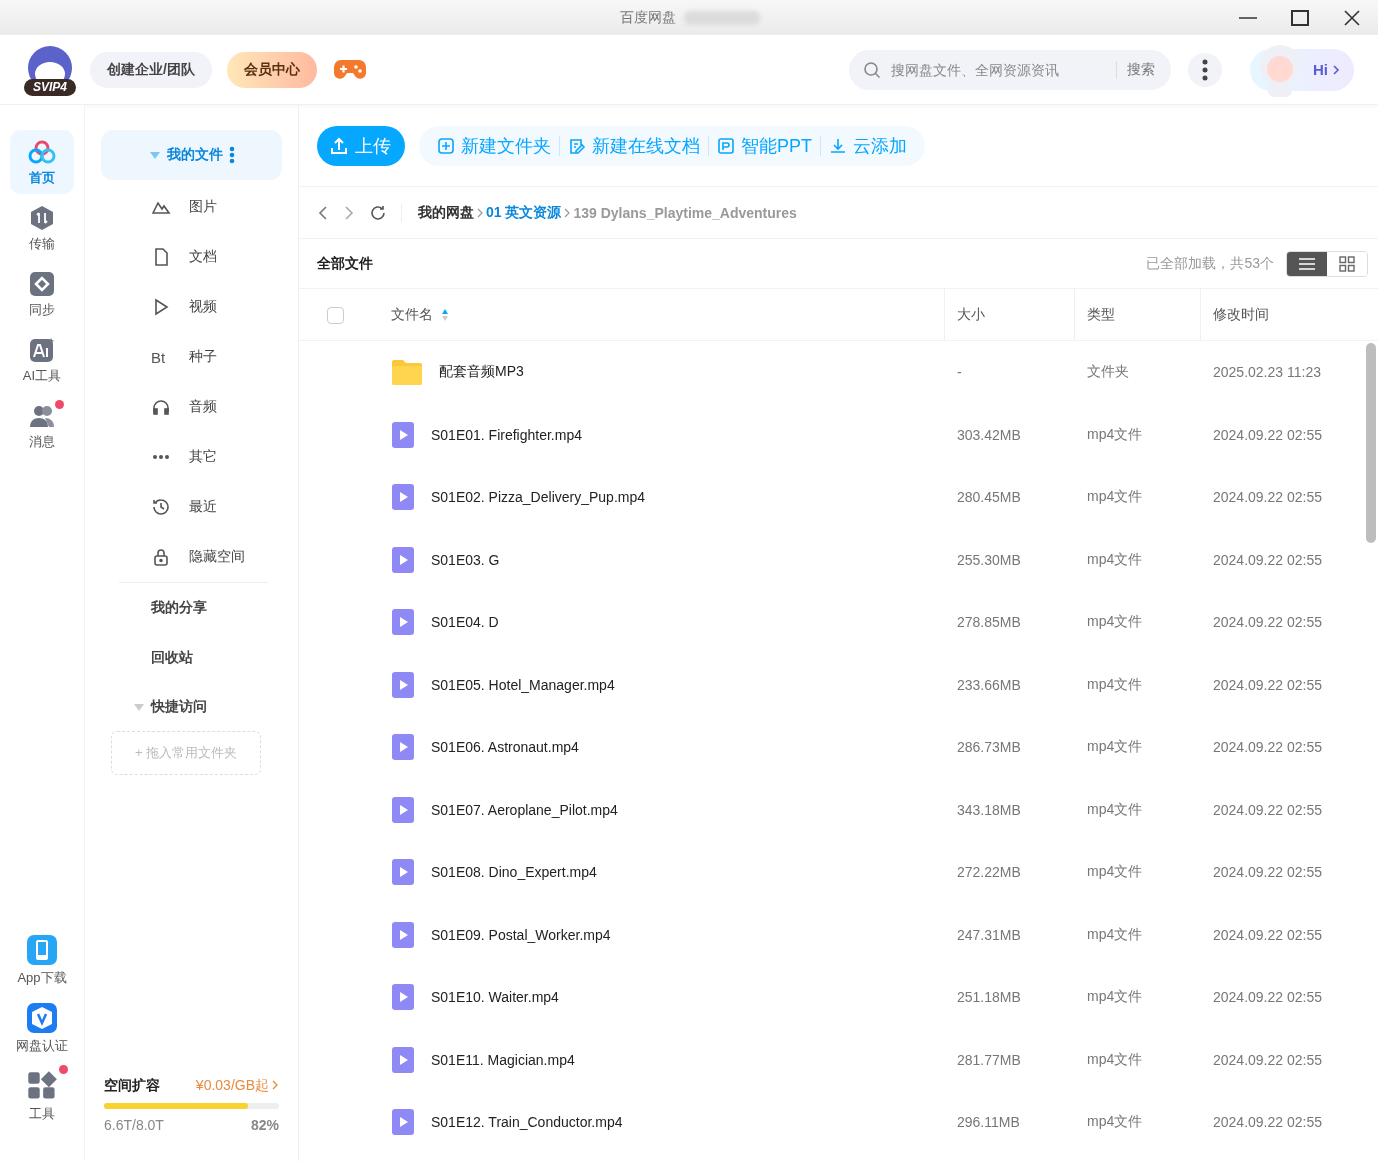 Image resolution: width=1378 pixels, height=1161 pixels. I want to click on nav-item: App下载, so click(42, 960).